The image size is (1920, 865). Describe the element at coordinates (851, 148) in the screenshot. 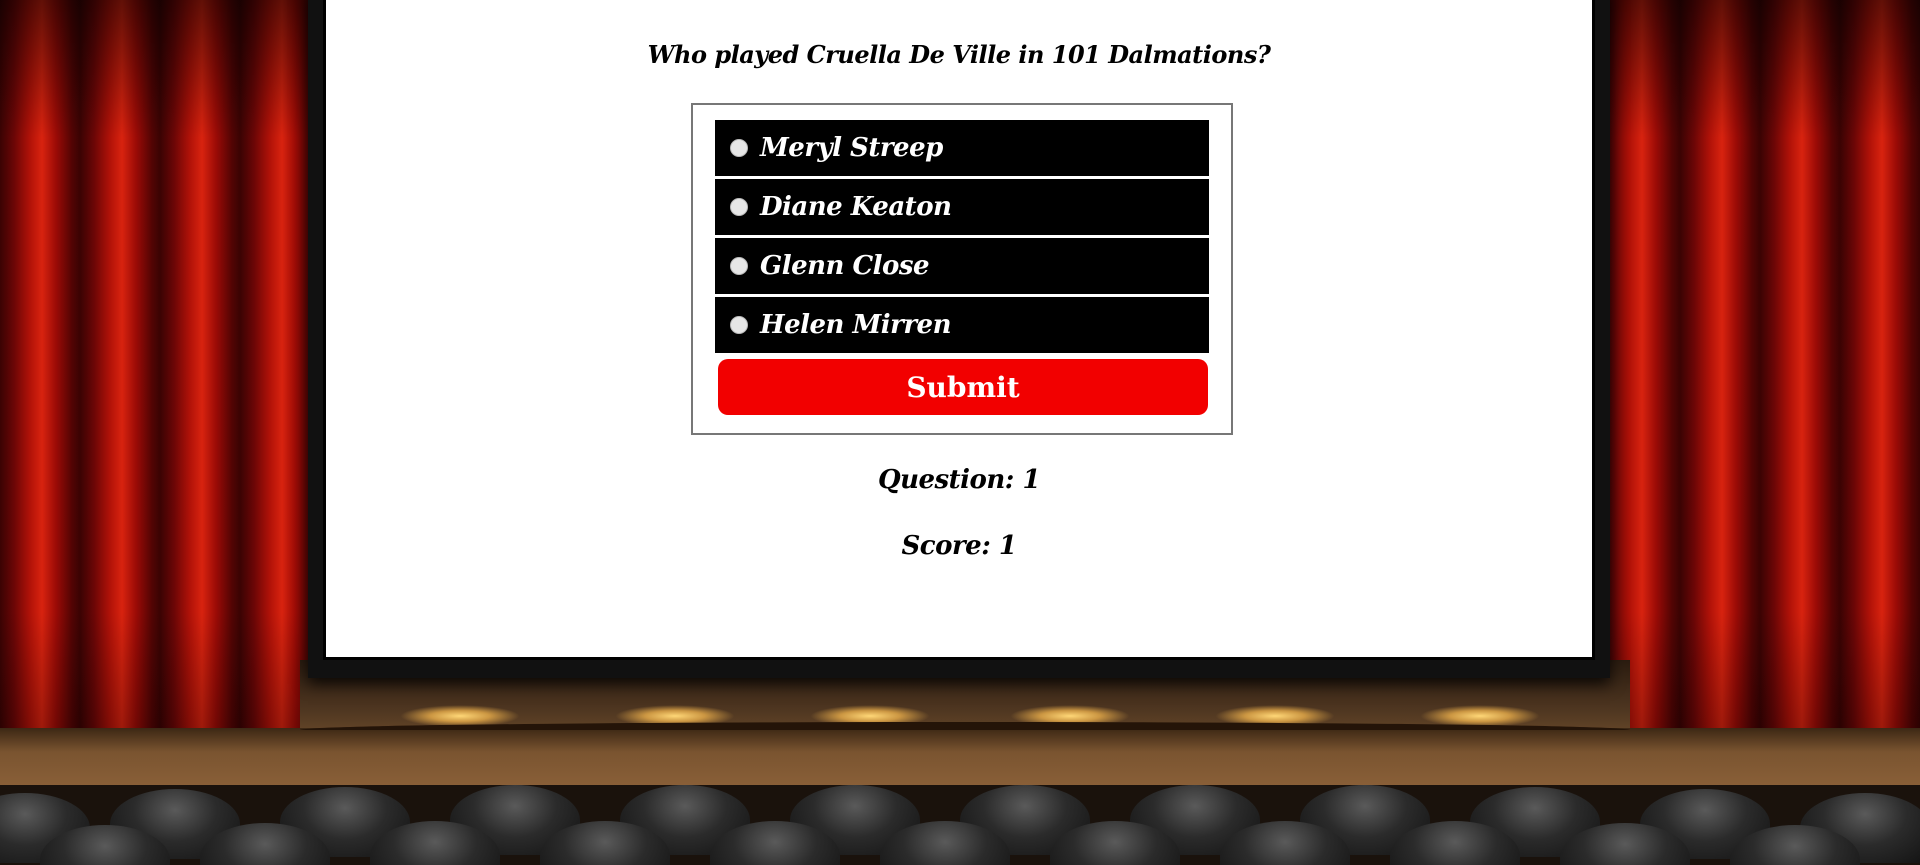

I see `answer-option-label: Meryl Streep` at that location.